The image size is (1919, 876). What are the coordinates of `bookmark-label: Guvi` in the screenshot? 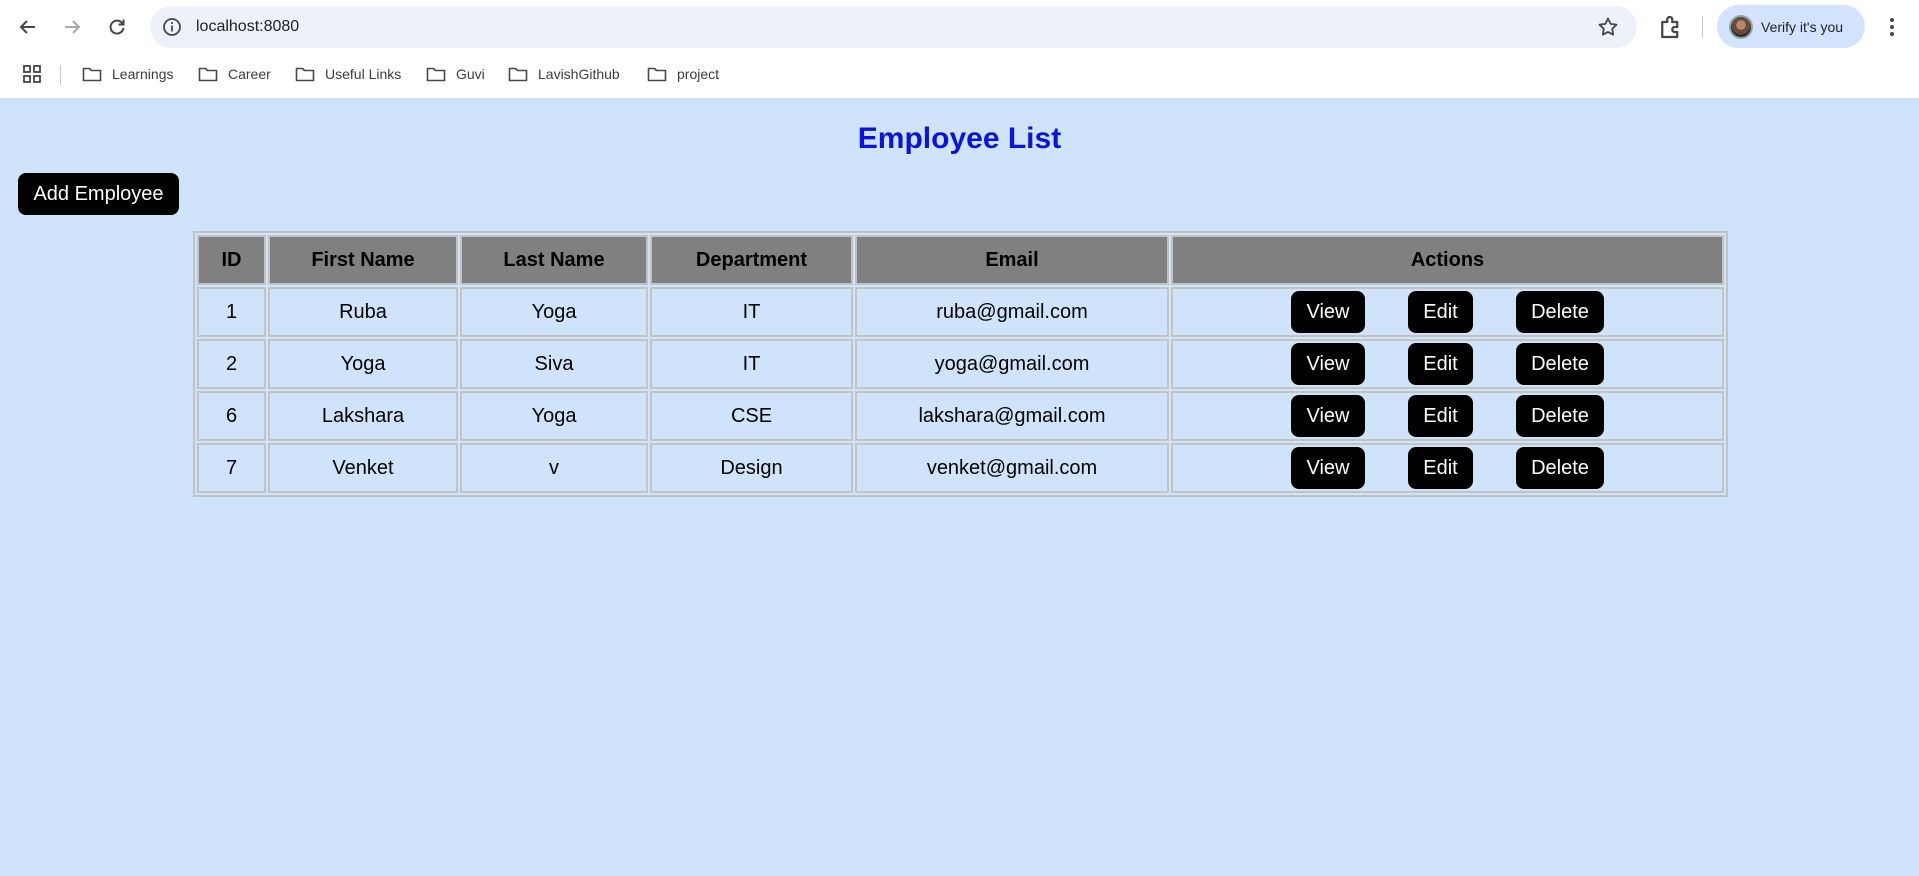 It's located at (470, 74).